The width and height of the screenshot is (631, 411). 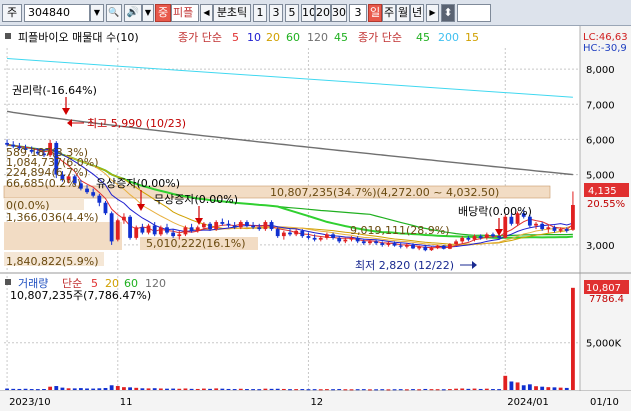 What do you see at coordinates (206, 13) in the screenshot?
I see `prev-arrow-icon: ◀` at bounding box center [206, 13].